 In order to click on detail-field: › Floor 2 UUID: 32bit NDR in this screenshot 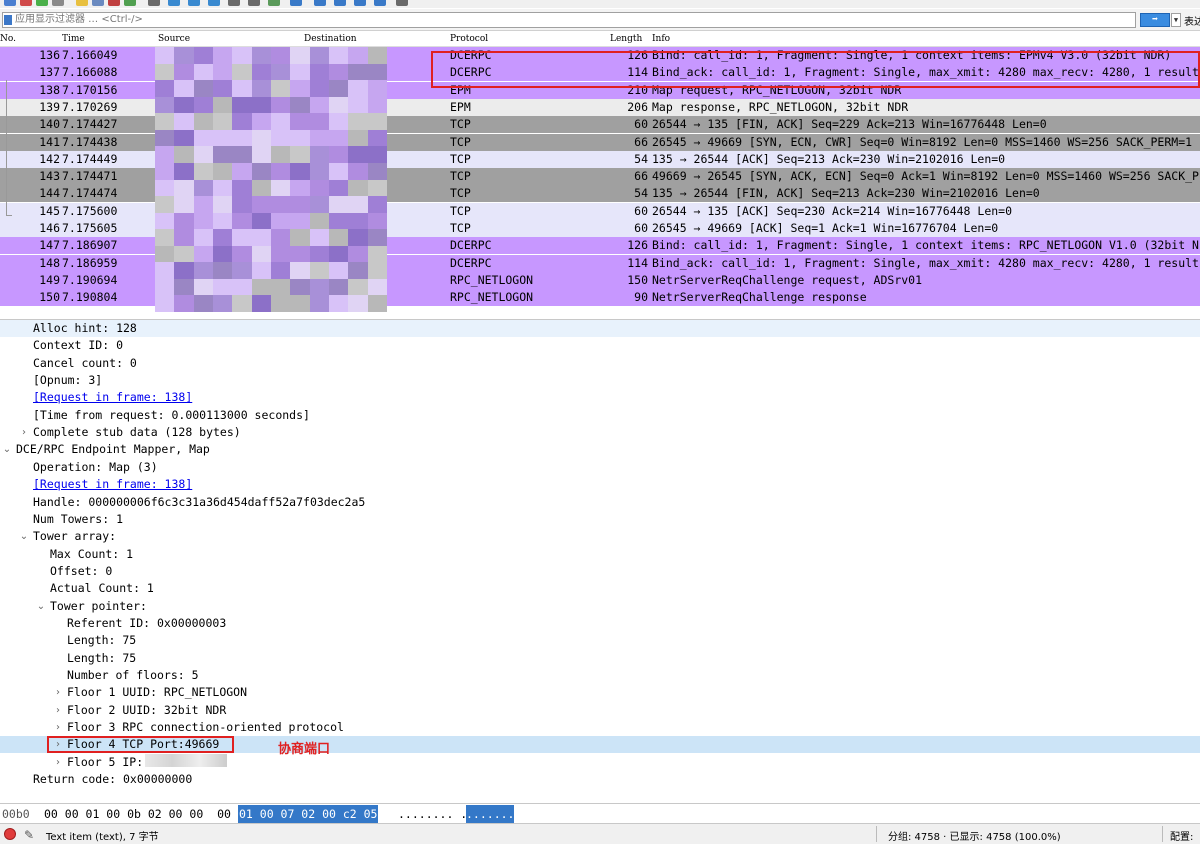, I will do `click(600, 710)`.